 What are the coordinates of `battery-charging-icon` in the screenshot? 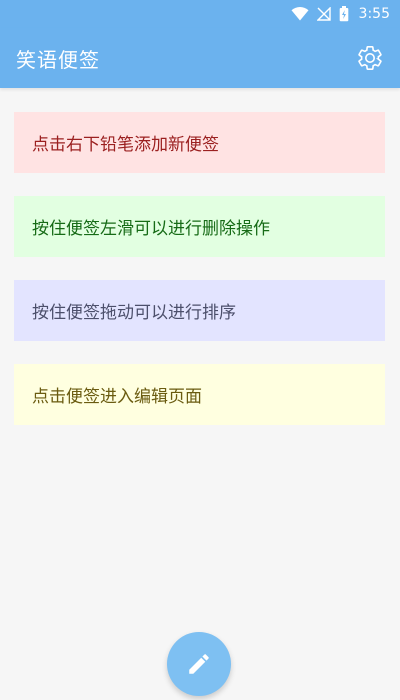 It's located at (344, 14).